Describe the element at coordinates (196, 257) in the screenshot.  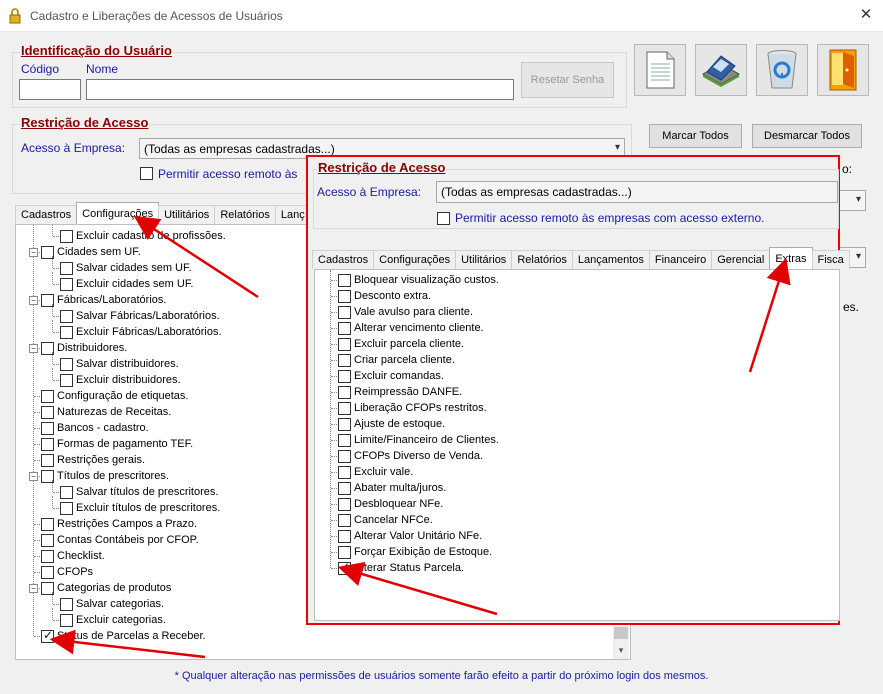
I see `arrow-to-configuracoes-tab` at that location.